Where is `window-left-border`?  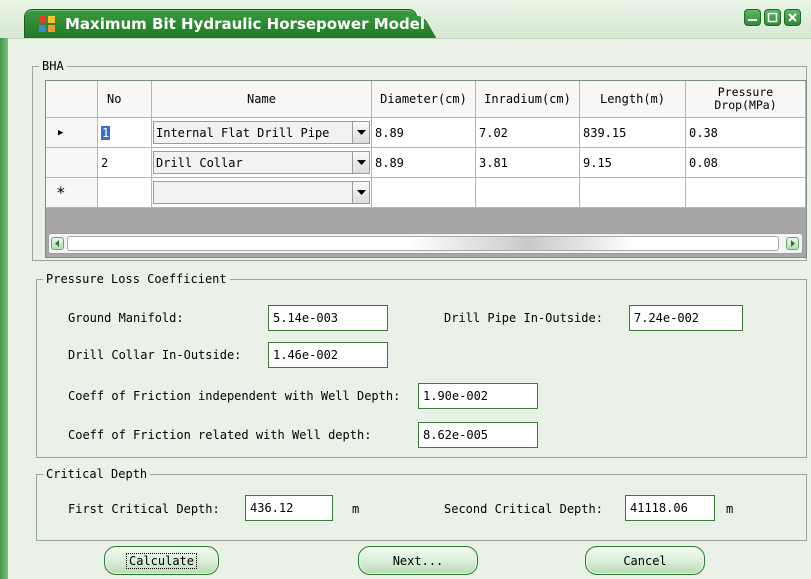 window-left-border is located at coordinates (4, 308).